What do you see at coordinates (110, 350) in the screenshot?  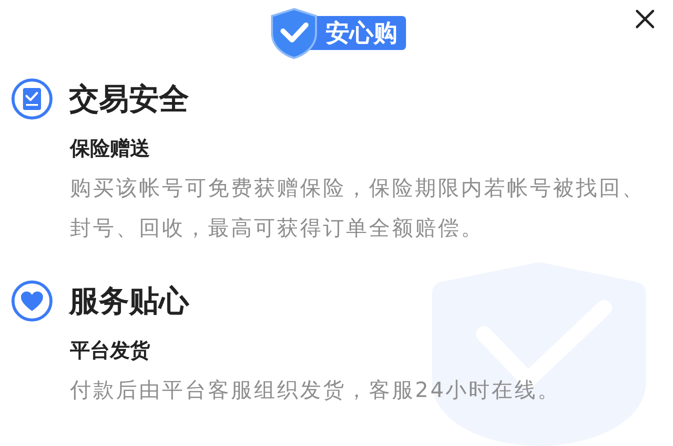 I see `section-subtitle: 平台发货` at bounding box center [110, 350].